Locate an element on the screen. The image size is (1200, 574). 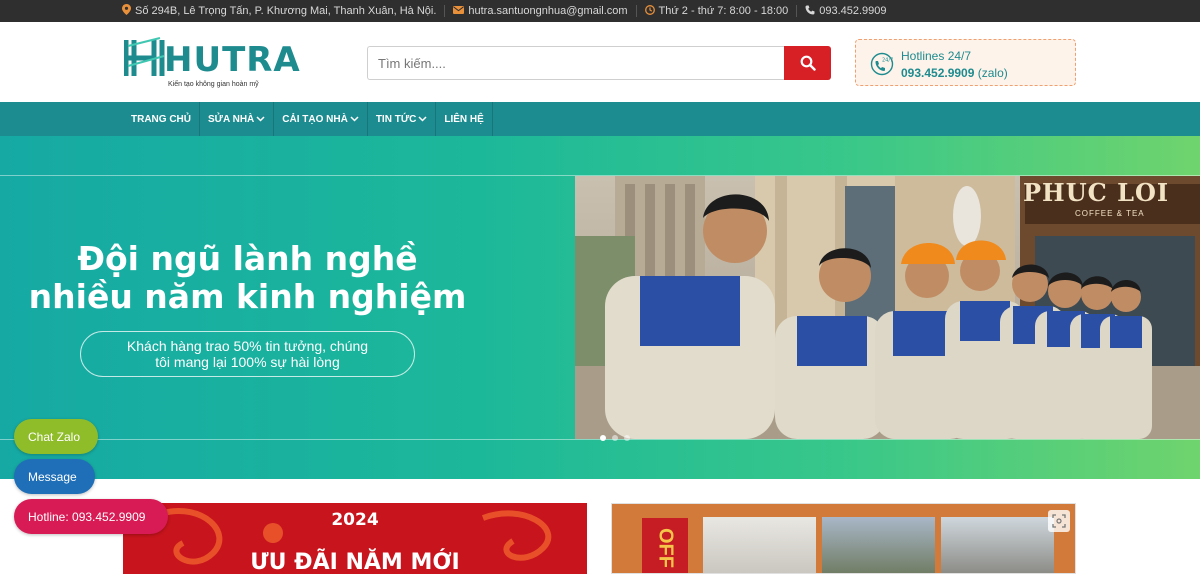
slider-dots is located at coordinates (615, 438).